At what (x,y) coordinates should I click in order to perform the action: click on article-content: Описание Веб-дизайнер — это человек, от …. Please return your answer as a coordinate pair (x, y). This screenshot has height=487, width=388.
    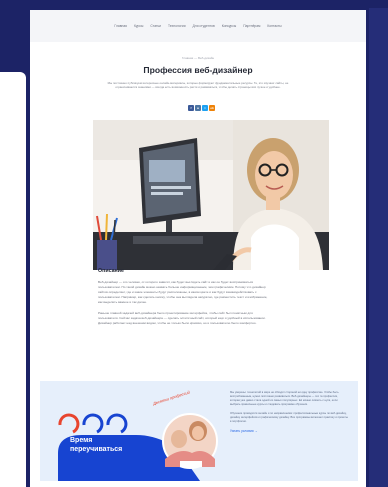
    Looking at the image, I should click on (184, 300).